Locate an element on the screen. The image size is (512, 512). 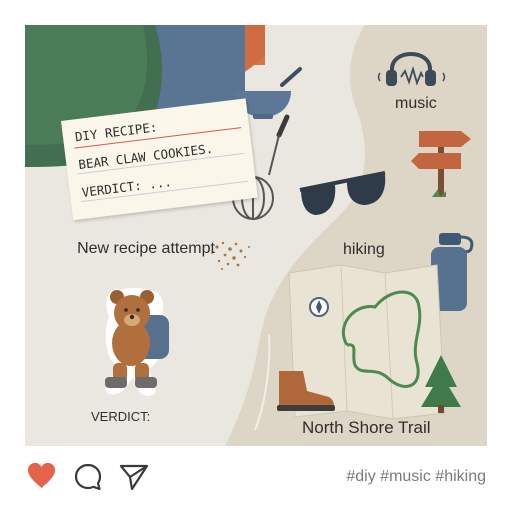
new-recipe-label: New recipe attempt is located at coordinates (146, 248).